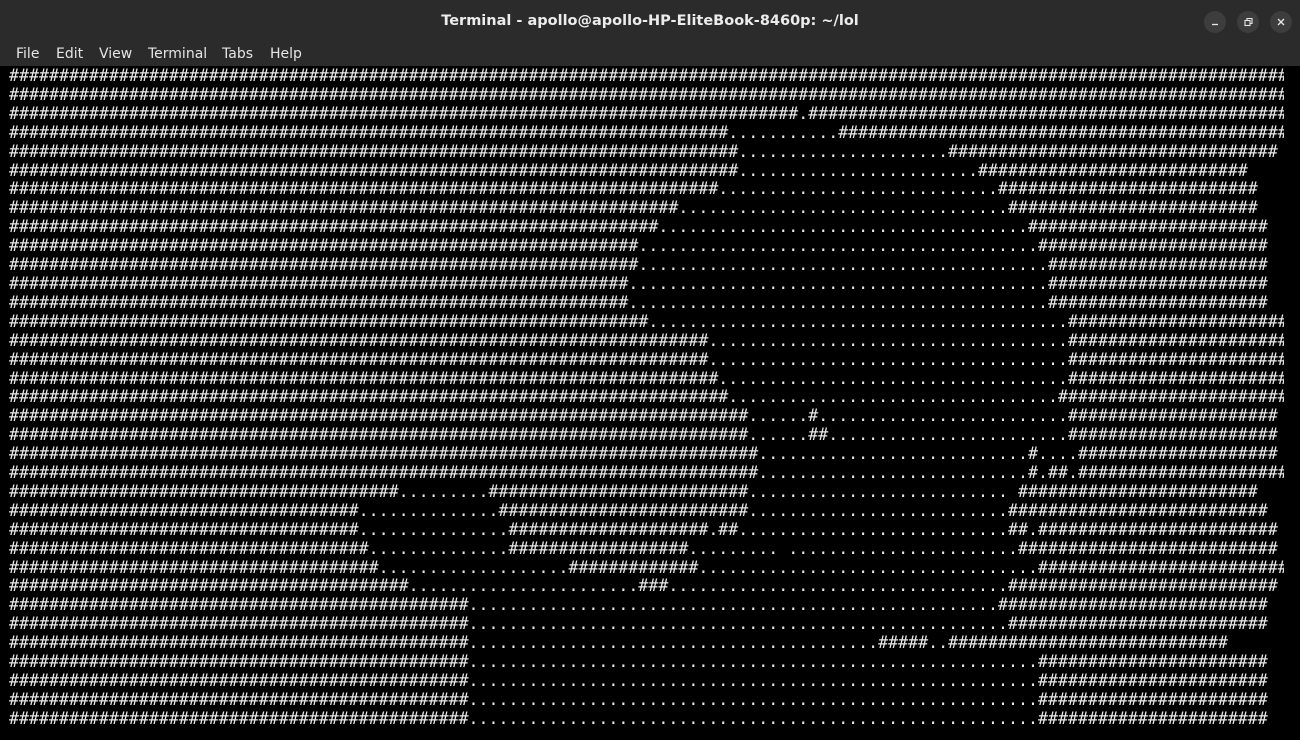 The image size is (1300, 740). What do you see at coordinates (237, 54) in the screenshot?
I see `menu-tabs: Tabs` at bounding box center [237, 54].